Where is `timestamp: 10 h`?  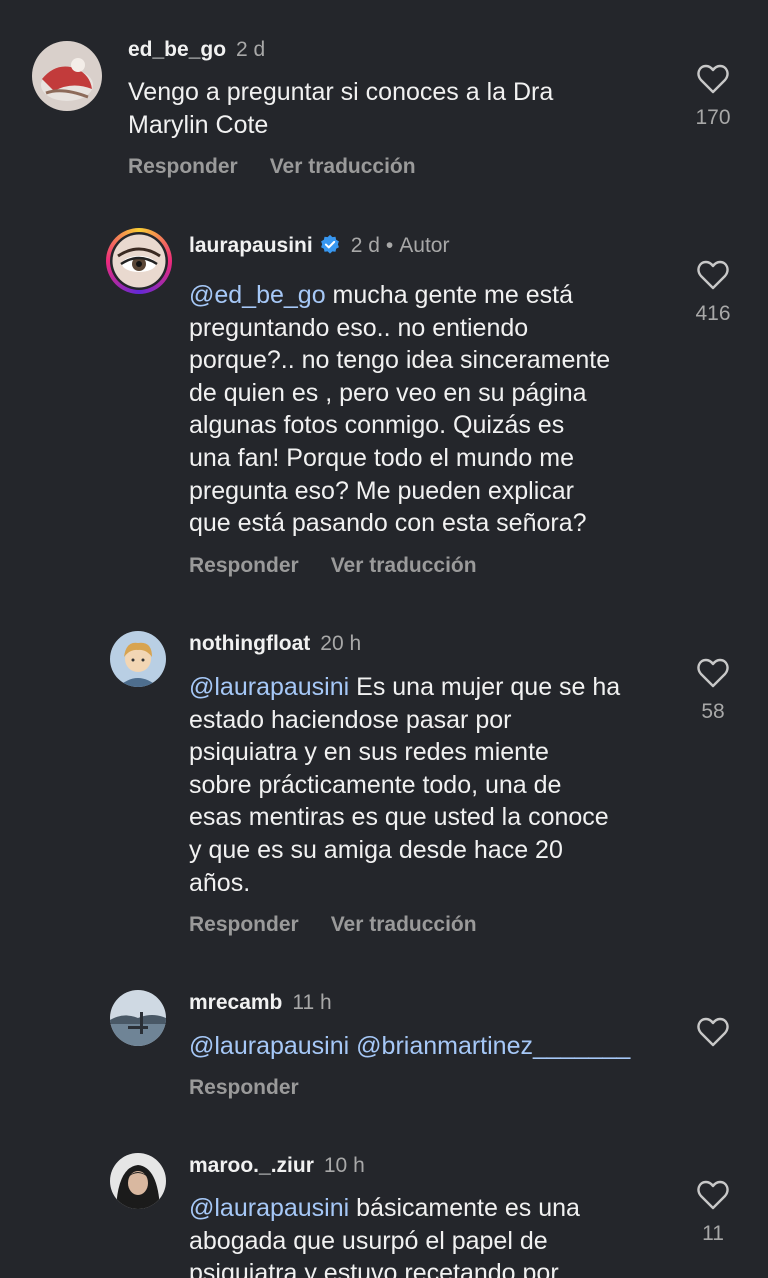
timestamp: 10 h is located at coordinates (344, 1165).